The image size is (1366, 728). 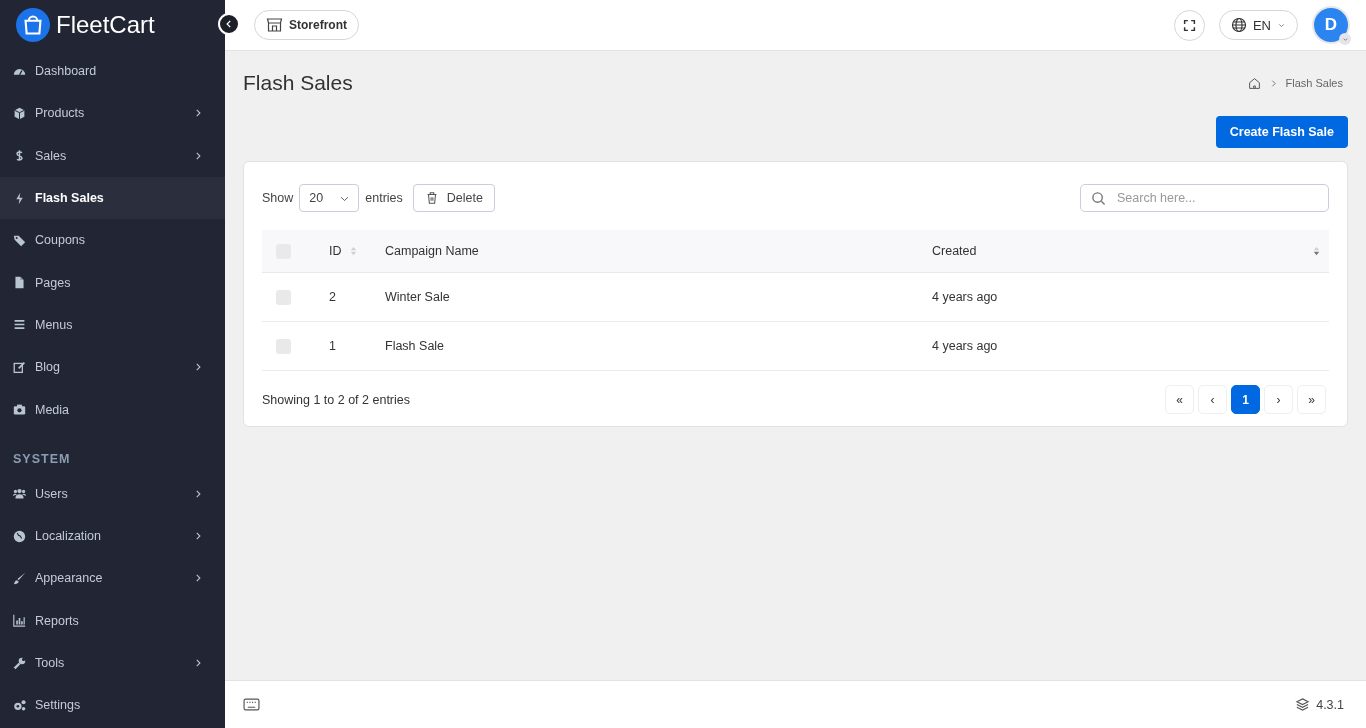 What do you see at coordinates (112, 705) in the screenshot?
I see `sidebar-item: Settings` at bounding box center [112, 705].